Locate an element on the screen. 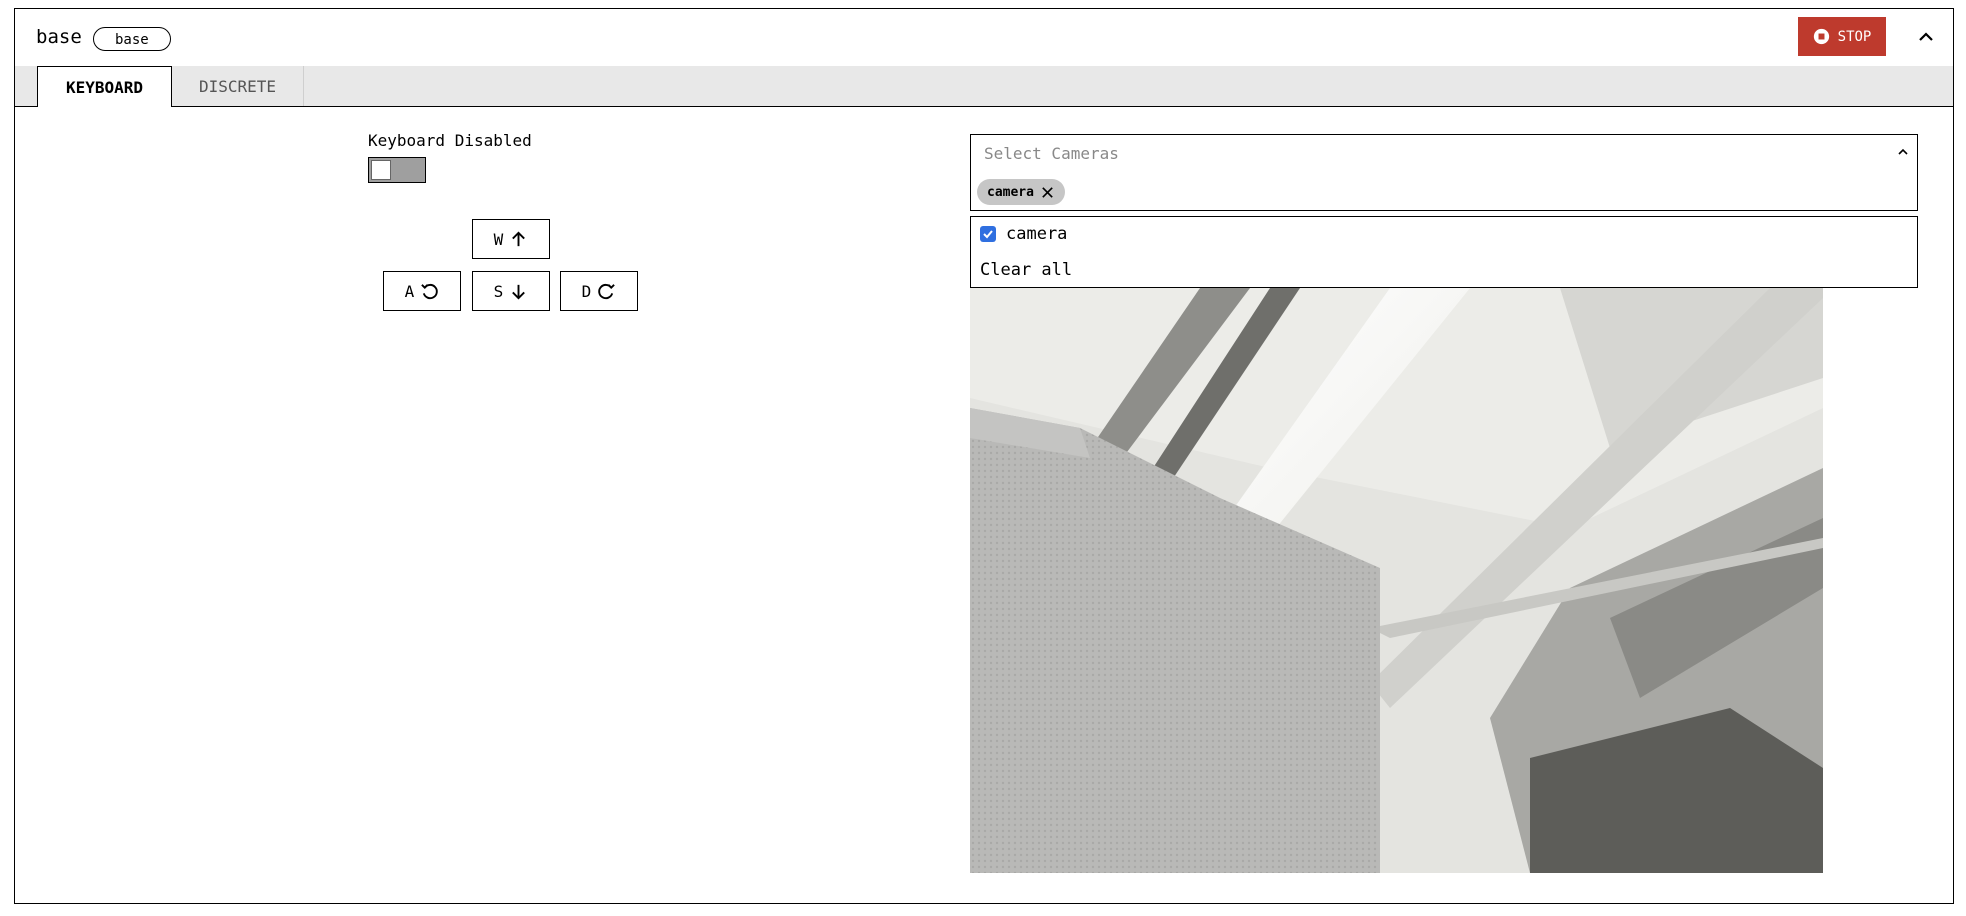  key-s-button: S is located at coordinates (511, 291).